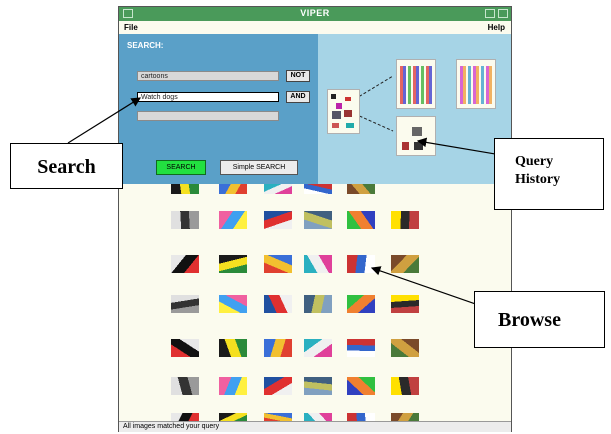 The height and width of the screenshot is (434, 611). What do you see at coordinates (104, 120) in the screenshot?
I see `search-arrow` at bounding box center [104, 120].